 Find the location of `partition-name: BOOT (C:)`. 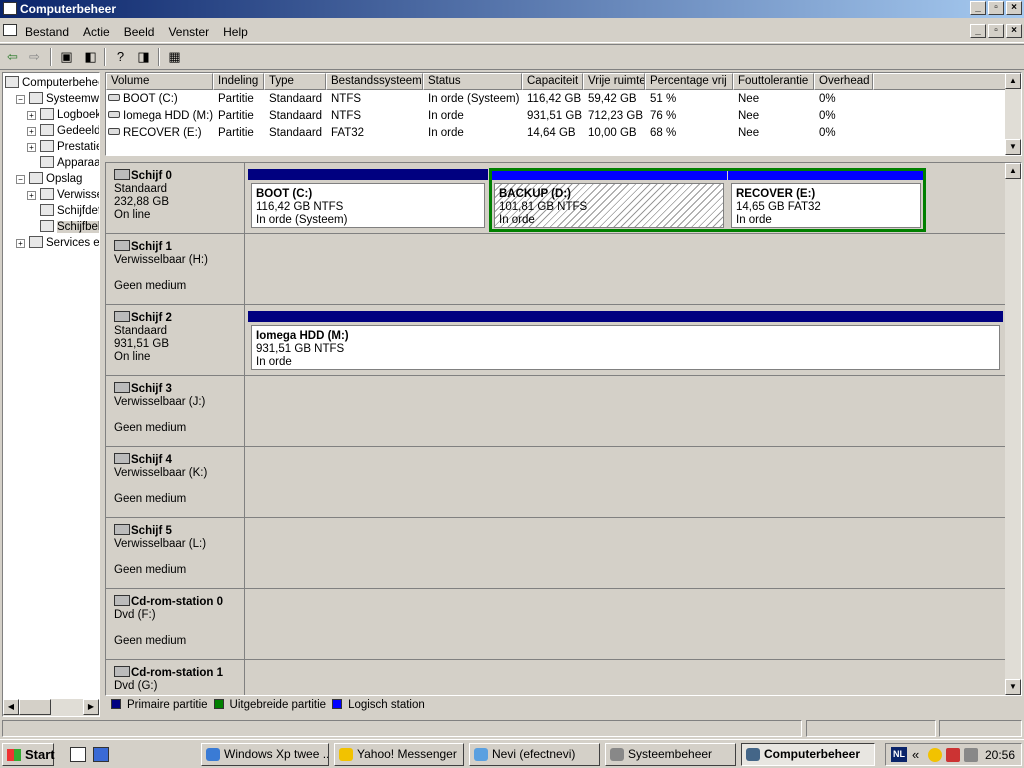

partition-name: BOOT (C:) is located at coordinates (284, 194).